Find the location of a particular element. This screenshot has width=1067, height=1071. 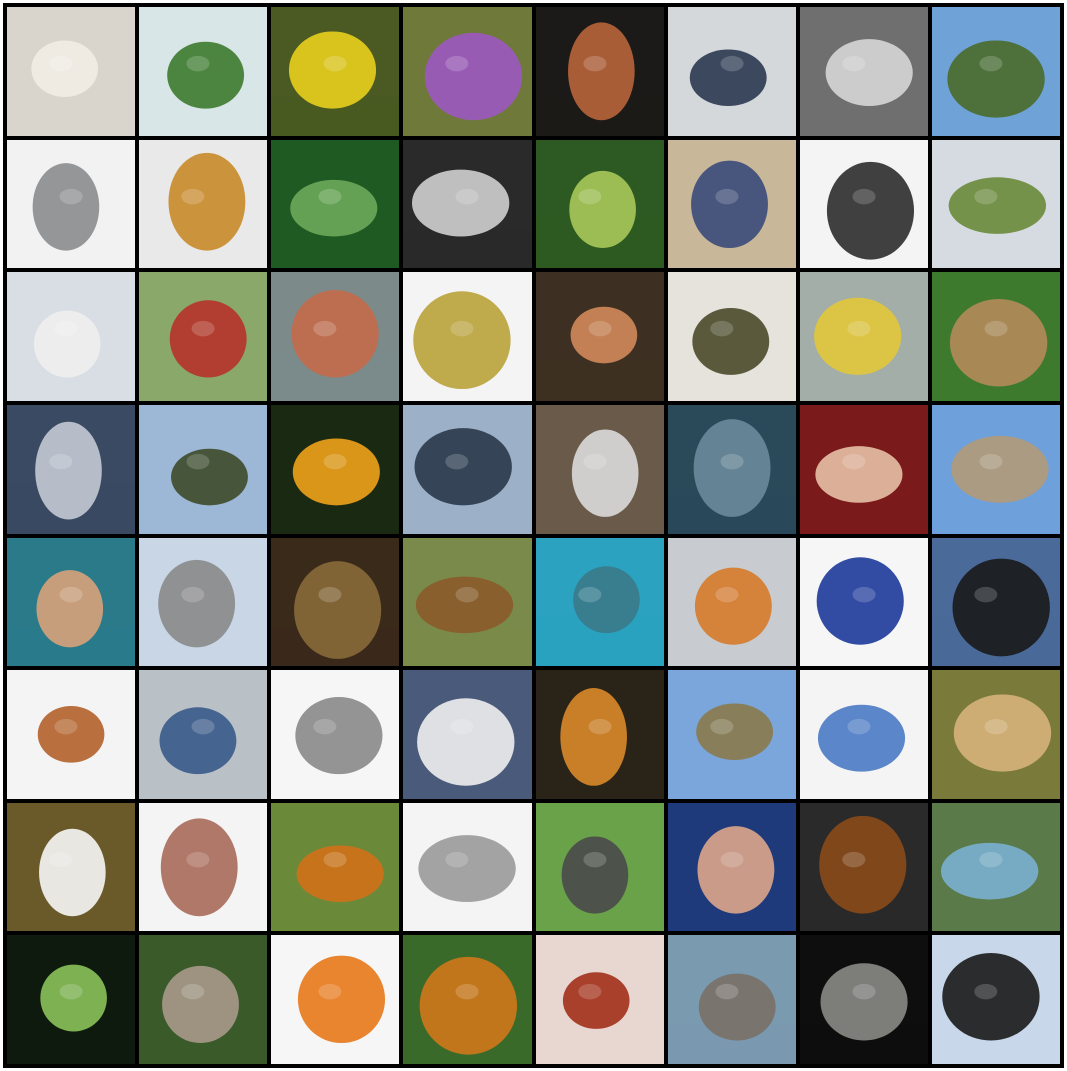

image-tile-mountain is located at coordinates (203, 469).